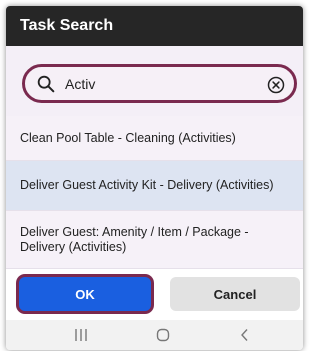  What do you see at coordinates (154, 335) in the screenshot?
I see `system-nav-bar` at bounding box center [154, 335].